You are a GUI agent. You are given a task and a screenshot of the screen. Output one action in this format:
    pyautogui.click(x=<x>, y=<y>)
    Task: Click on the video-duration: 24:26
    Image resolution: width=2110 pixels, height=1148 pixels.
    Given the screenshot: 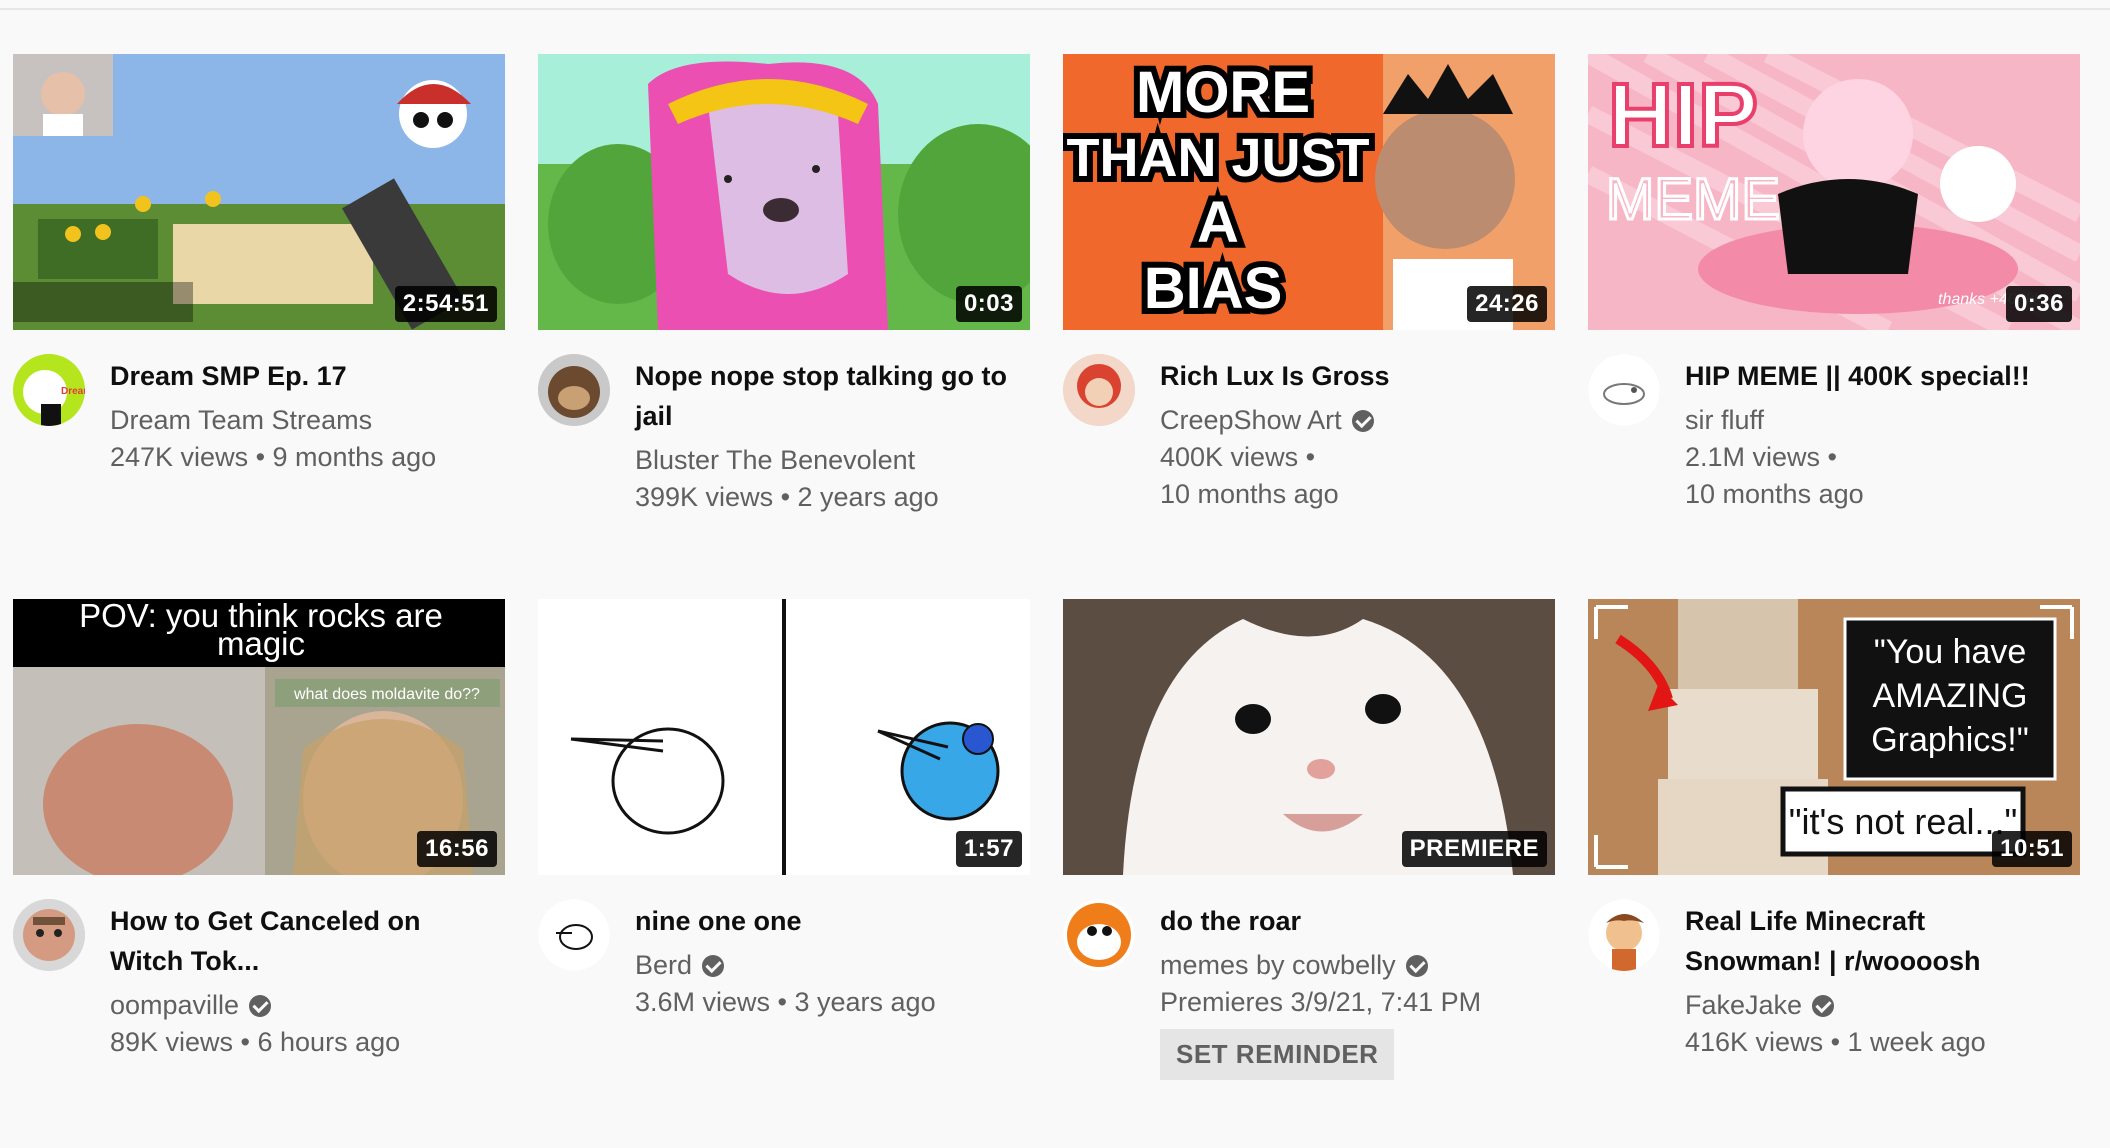 What is the action you would take?
    pyautogui.click(x=1507, y=304)
    